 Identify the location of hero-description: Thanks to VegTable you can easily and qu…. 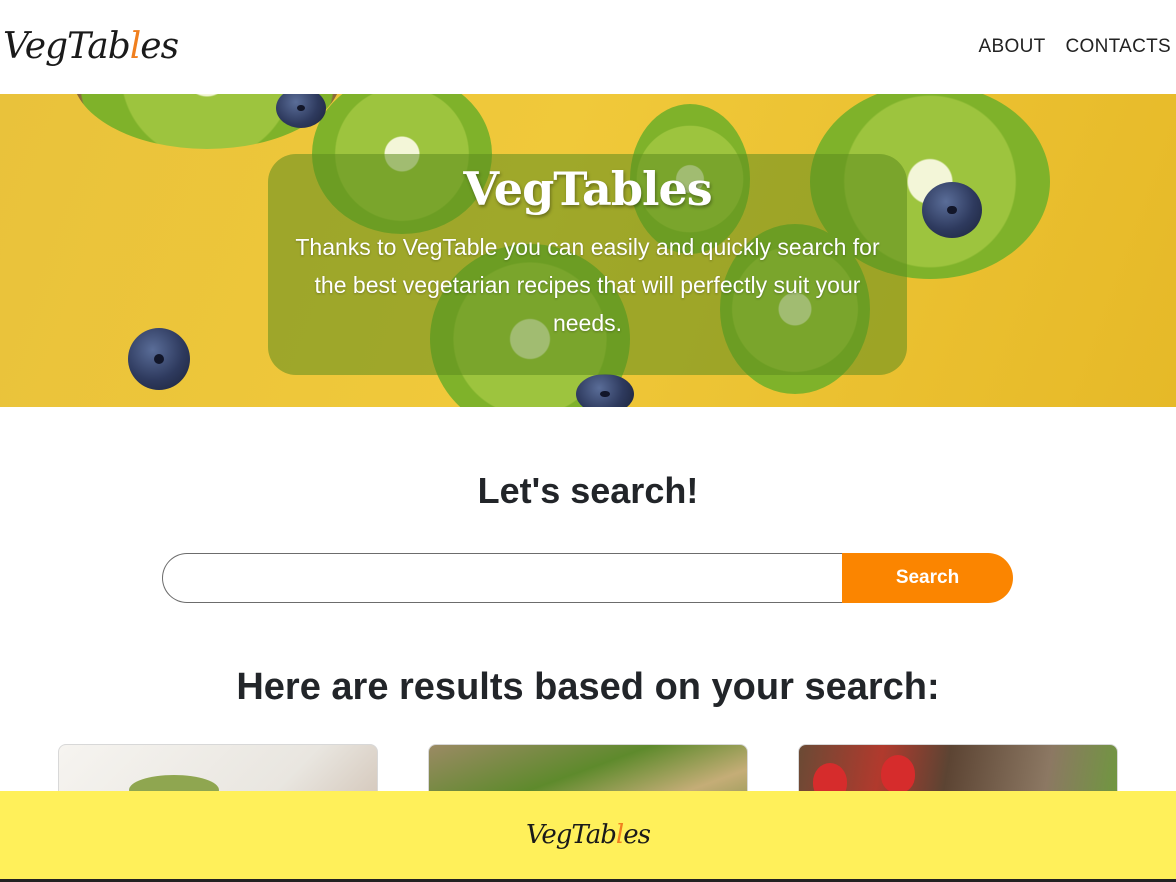
(587, 285).